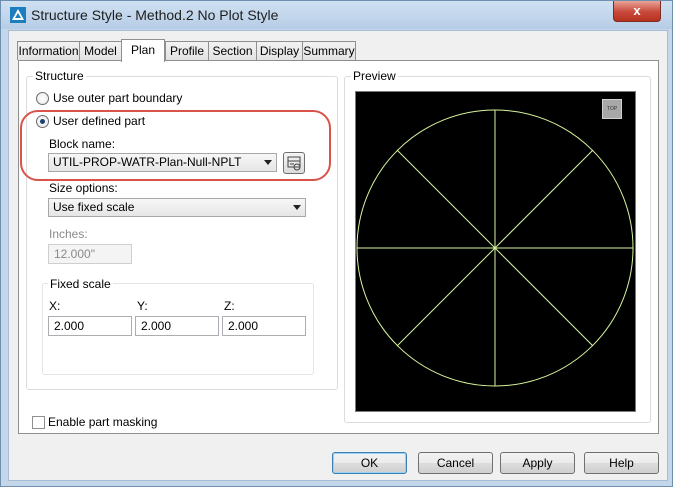 Image resolution: width=673 pixels, height=487 pixels. I want to click on tab-section: Section, so click(232, 50).